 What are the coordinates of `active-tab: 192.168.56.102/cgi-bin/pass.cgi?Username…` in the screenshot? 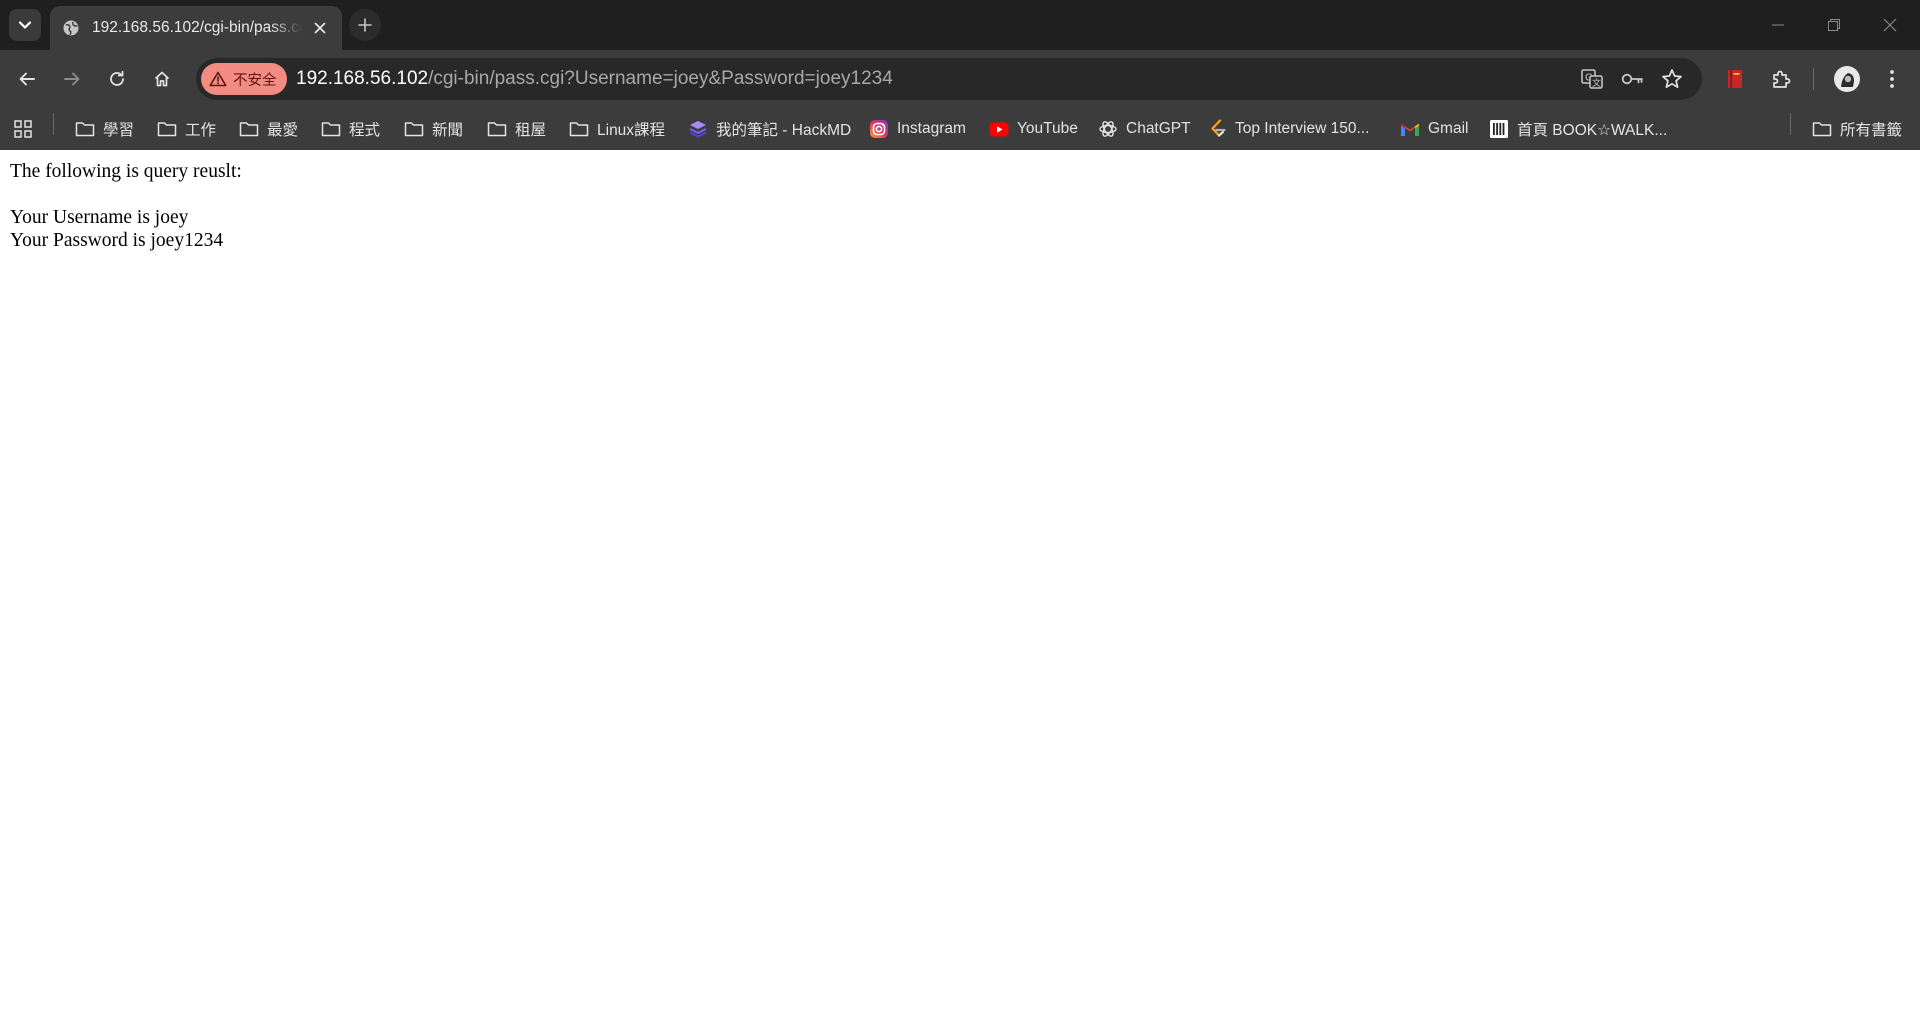 It's located at (196, 28).